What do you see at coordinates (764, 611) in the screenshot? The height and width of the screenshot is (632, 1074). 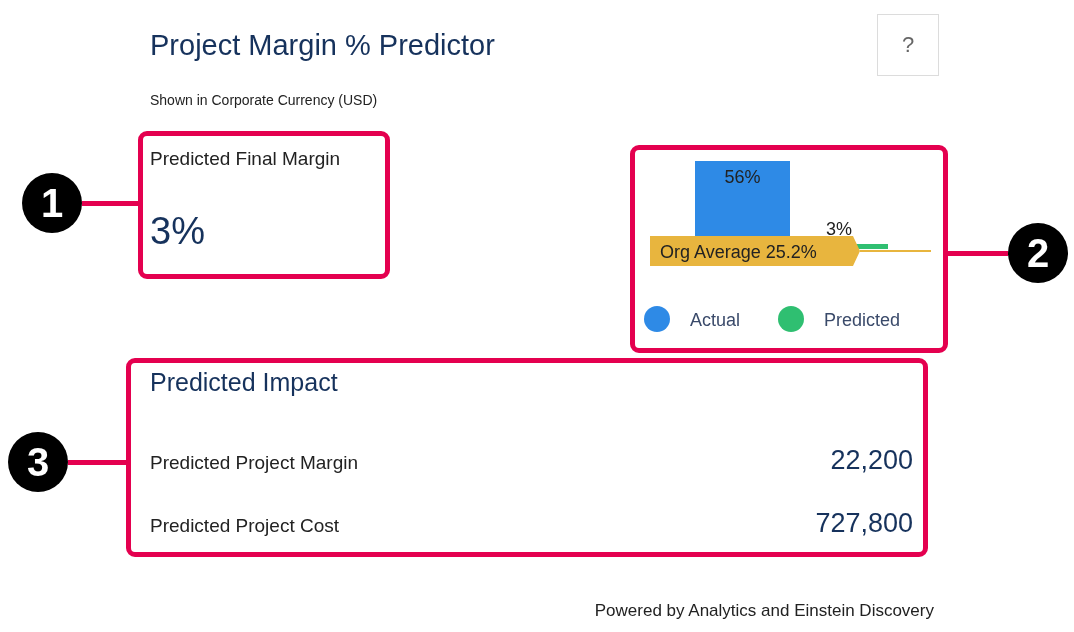 I see `powered-by-note: Powered by Analytics and Einstein Discovery` at bounding box center [764, 611].